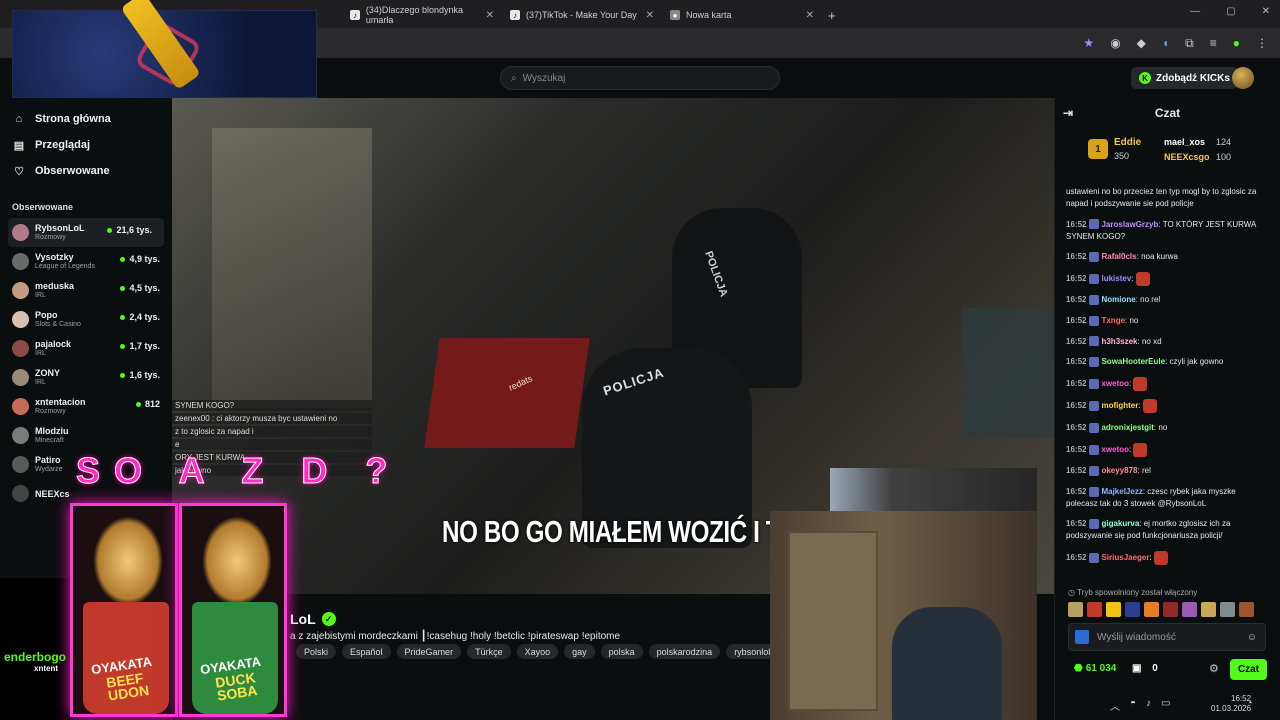 This screenshot has width=1280, height=720. What do you see at coordinates (1184, 78) in the screenshot?
I see `get-kicks-button: K Zdobądź KICKs` at bounding box center [1184, 78].